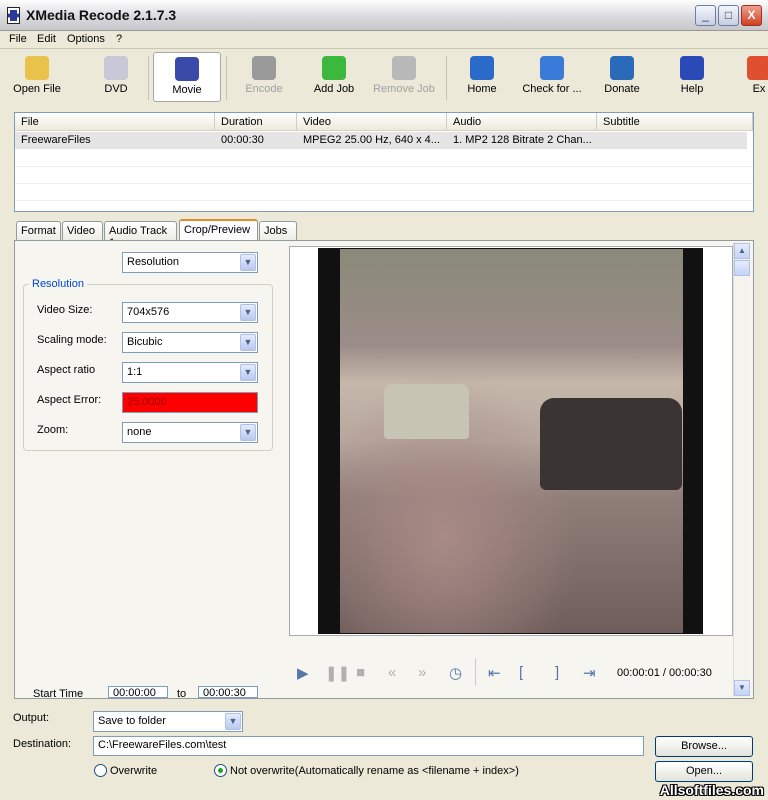 Image resolution: width=768 pixels, height=800 pixels. I want to click on toolbar-label: Remove Job, so click(404, 89).